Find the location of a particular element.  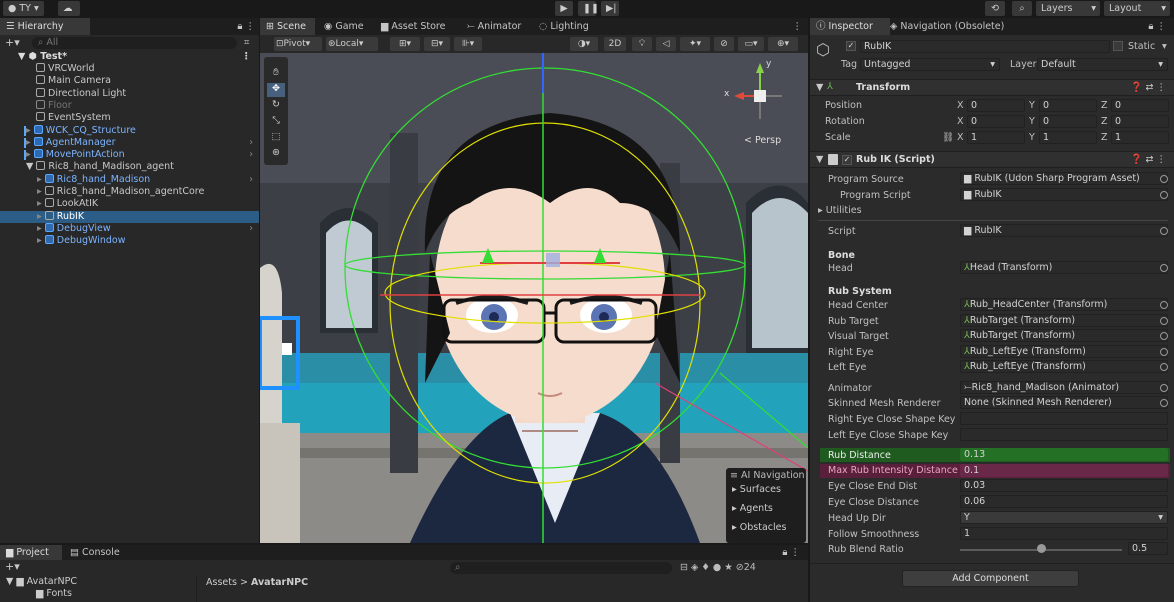

right-eye-close-field is located at coordinates (1064, 418).